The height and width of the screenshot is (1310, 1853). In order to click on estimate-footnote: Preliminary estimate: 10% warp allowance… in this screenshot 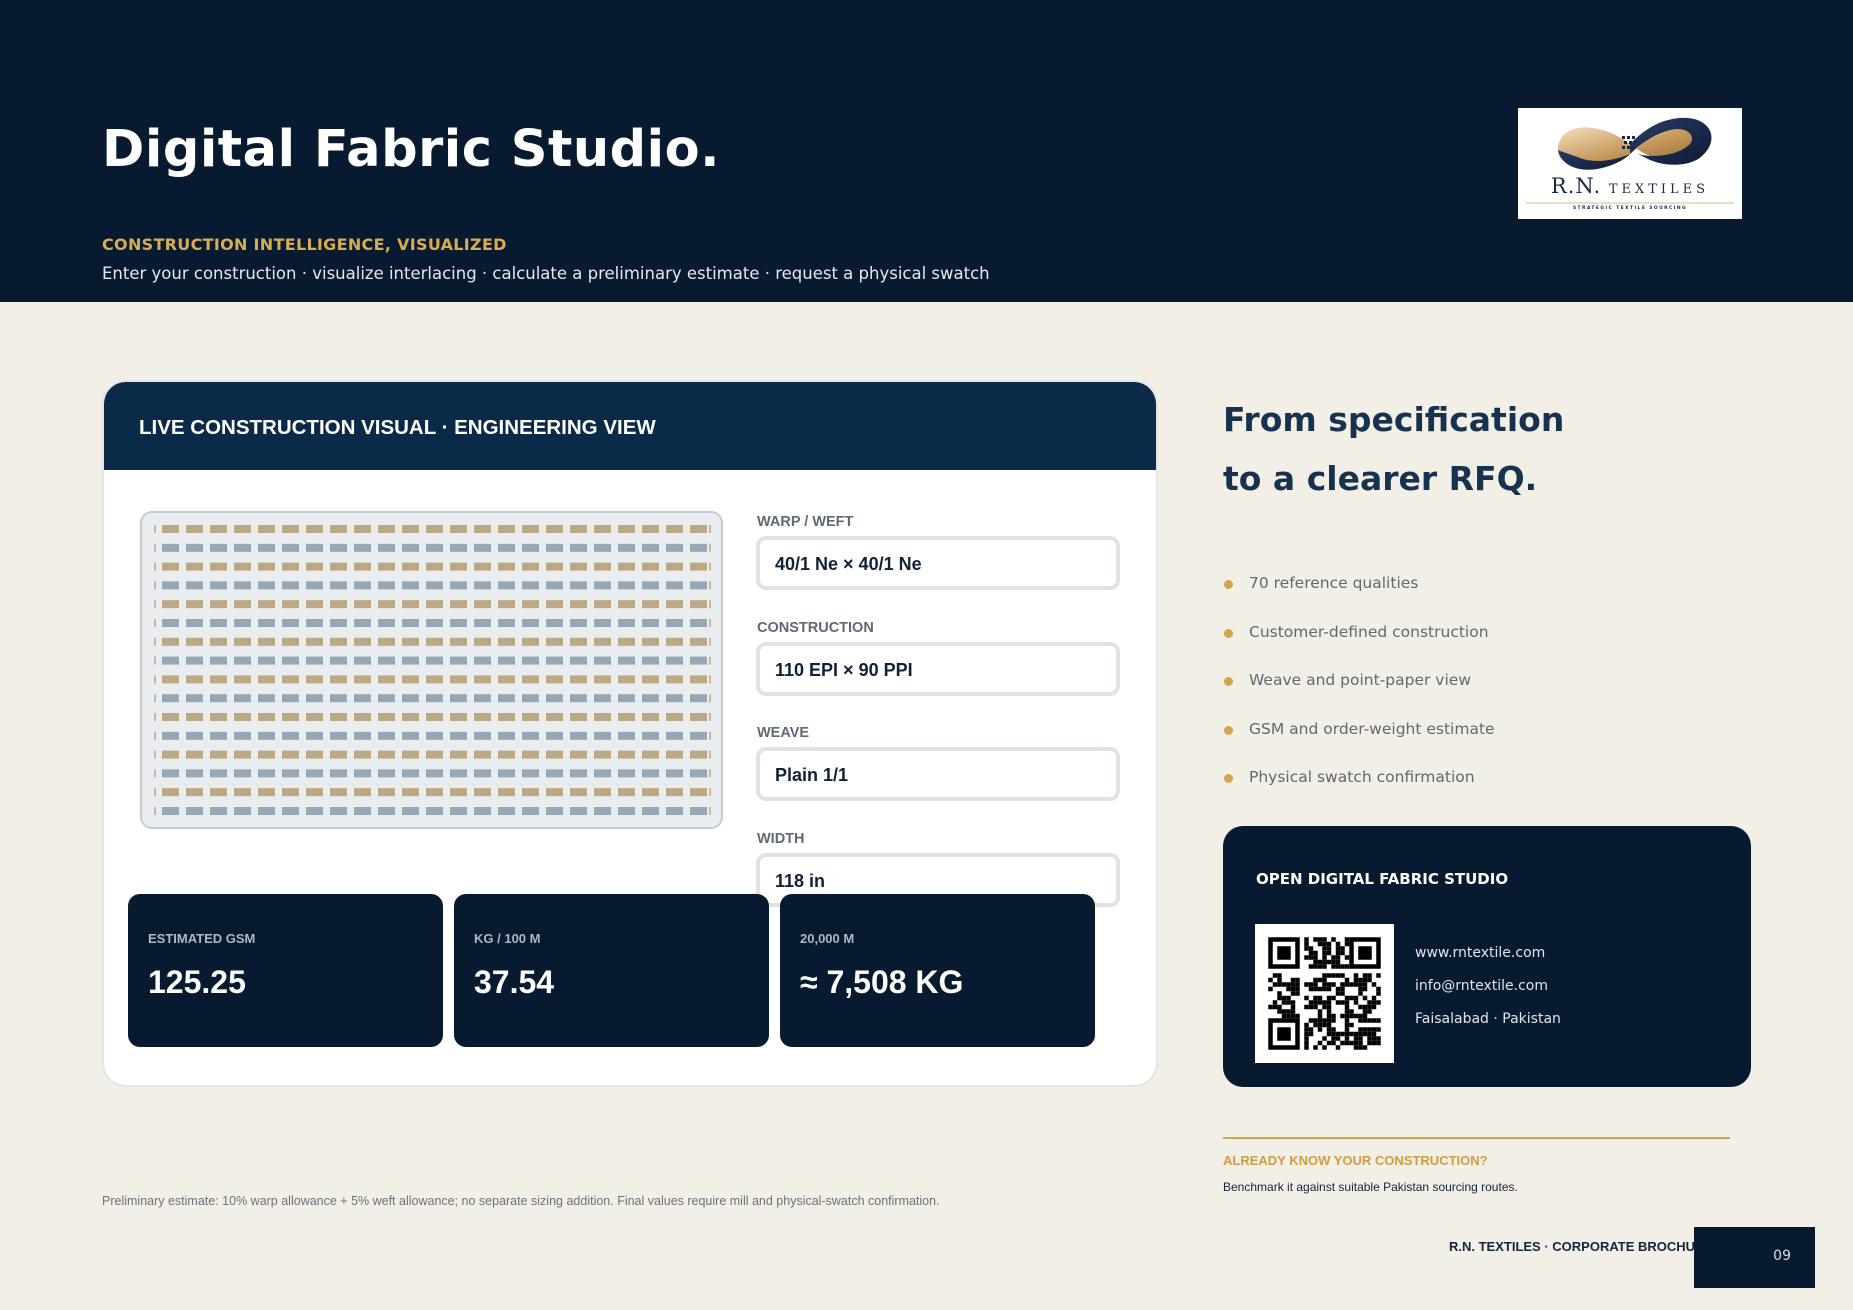, I will do `click(521, 1201)`.